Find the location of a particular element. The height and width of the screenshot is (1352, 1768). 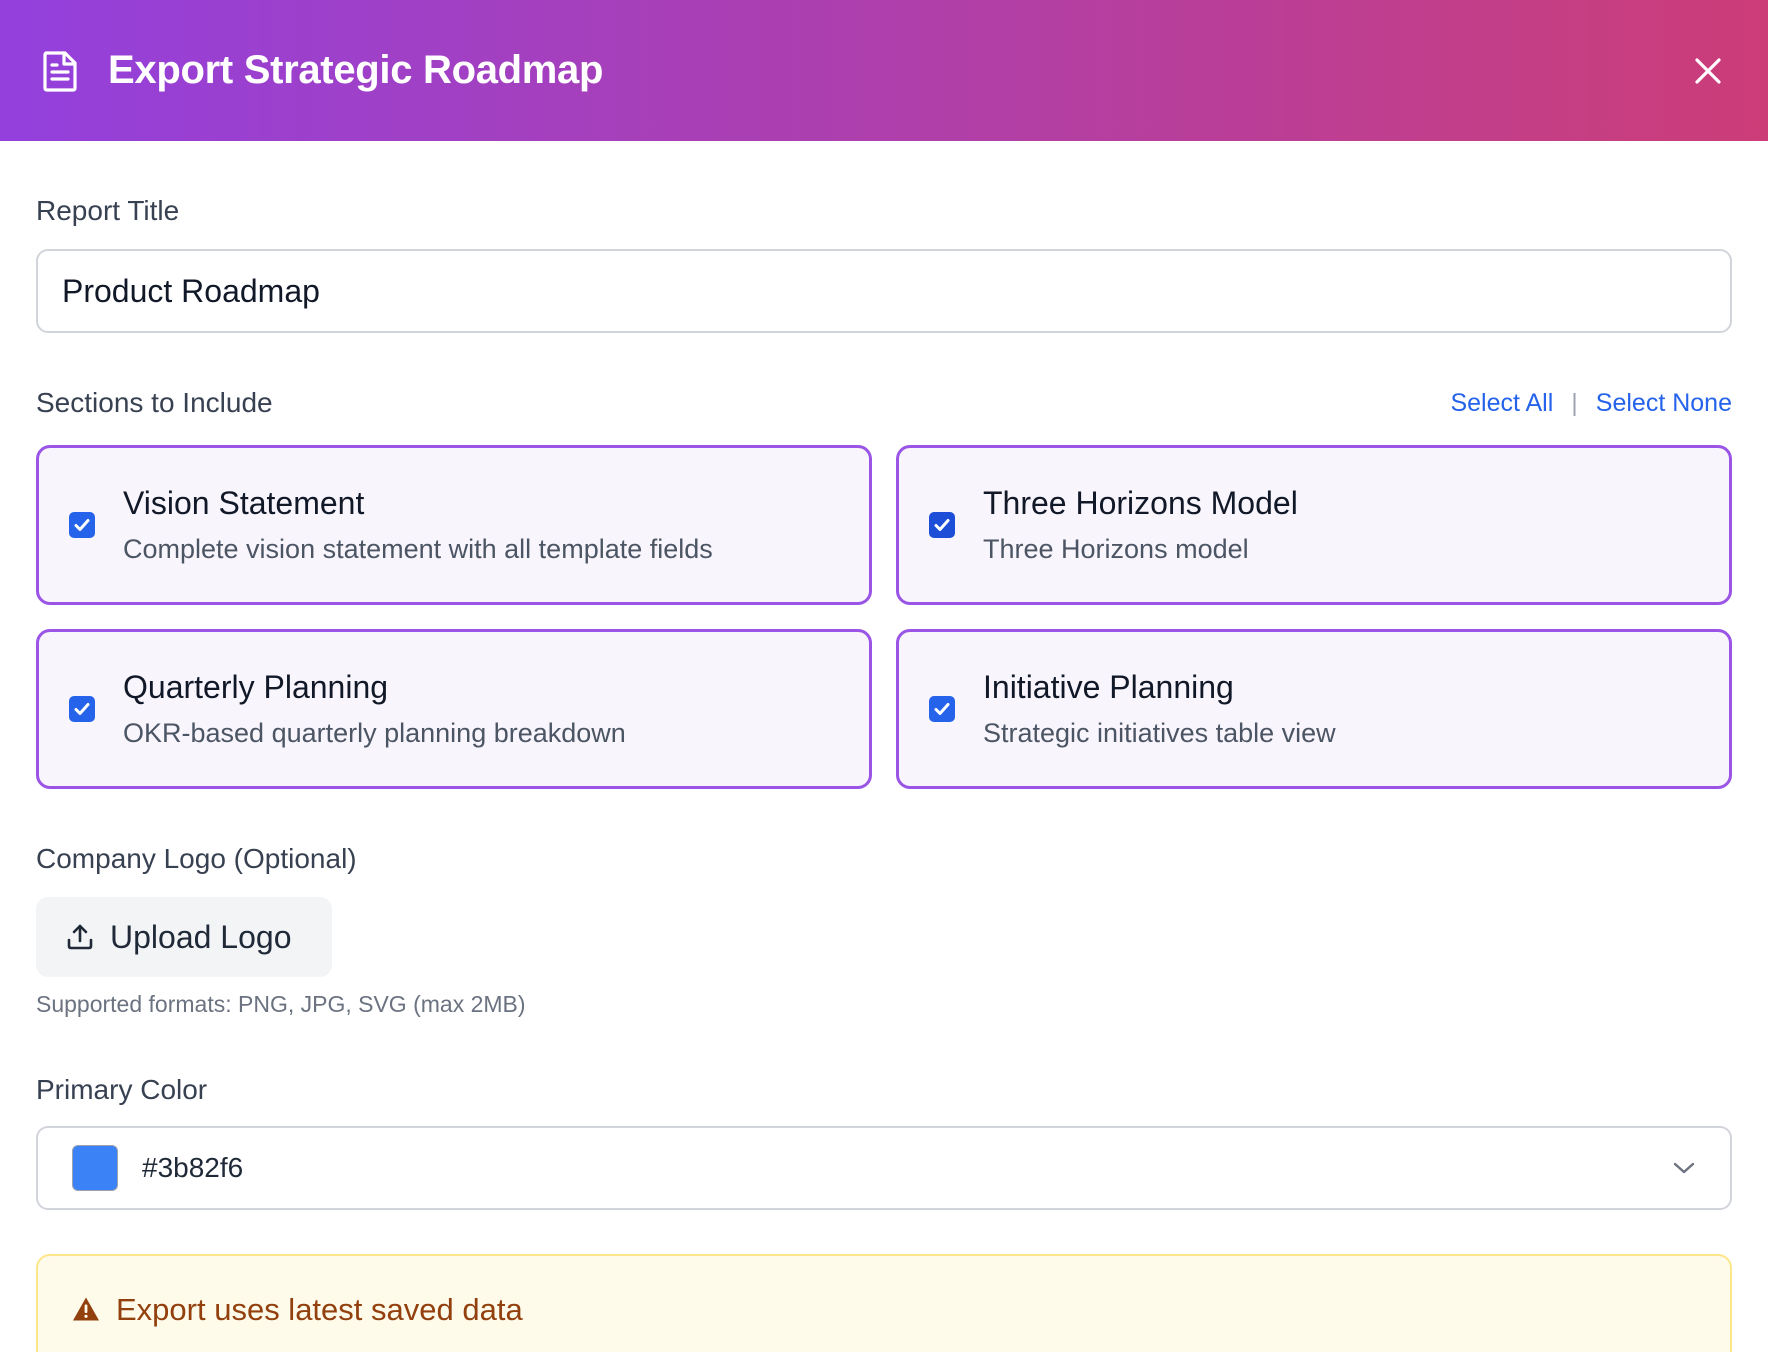

select-links: Select All | Select None is located at coordinates (1591, 403).